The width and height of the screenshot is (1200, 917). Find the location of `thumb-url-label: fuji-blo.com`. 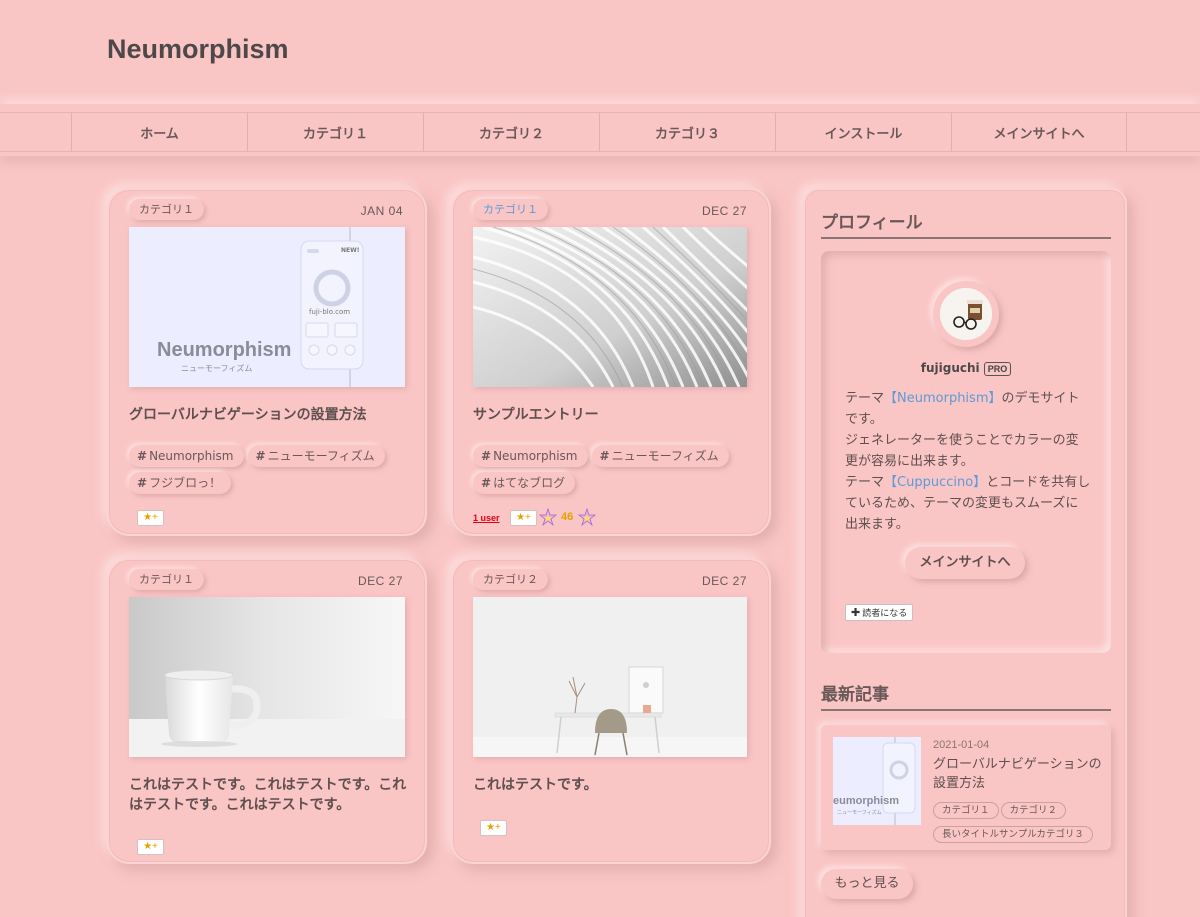

thumb-url-label: fuji-blo.com is located at coordinates (330, 312).